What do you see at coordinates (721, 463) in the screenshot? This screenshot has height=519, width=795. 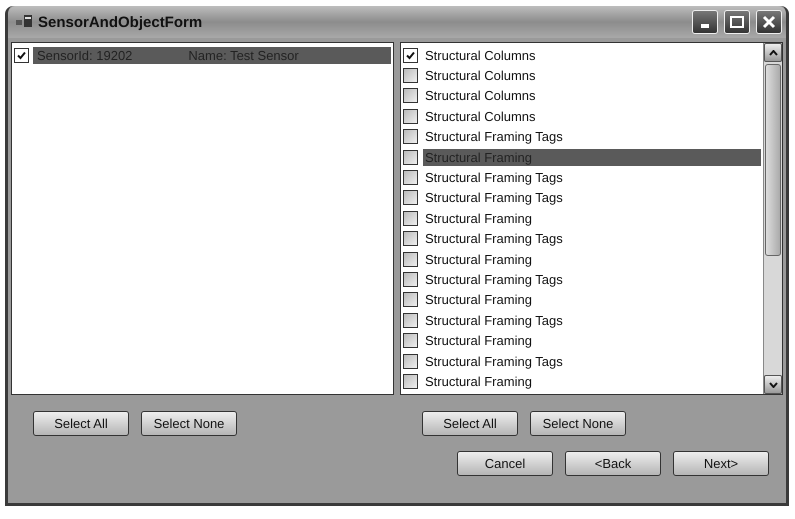 I see `wizard-button: Next>` at bounding box center [721, 463].